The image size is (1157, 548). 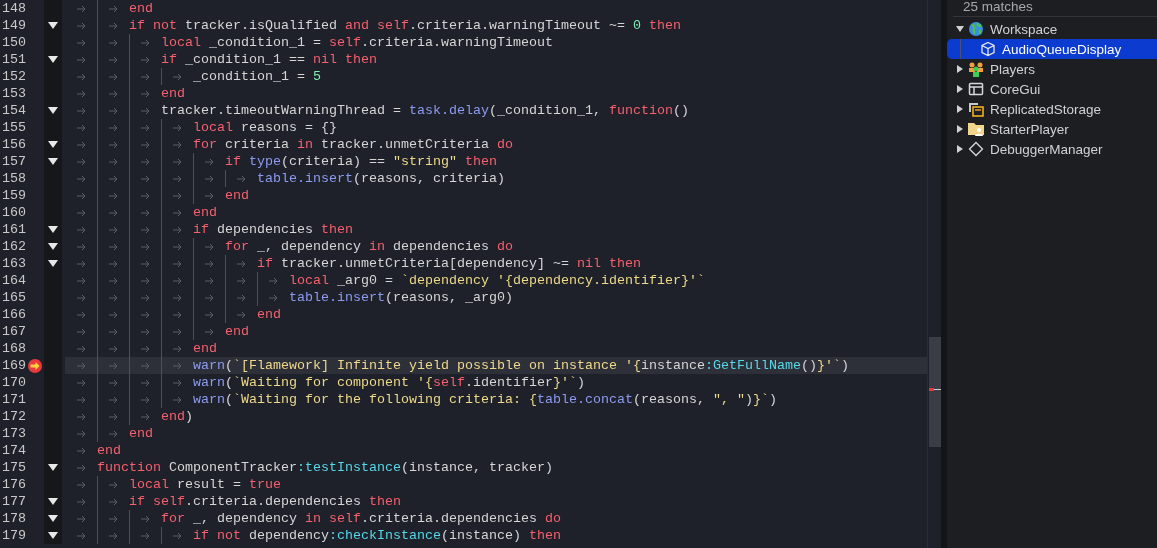 What do you see at coordinates (14, 76) in the screenshot?
I see `line-number: 152` at bounding box center [14, 76].